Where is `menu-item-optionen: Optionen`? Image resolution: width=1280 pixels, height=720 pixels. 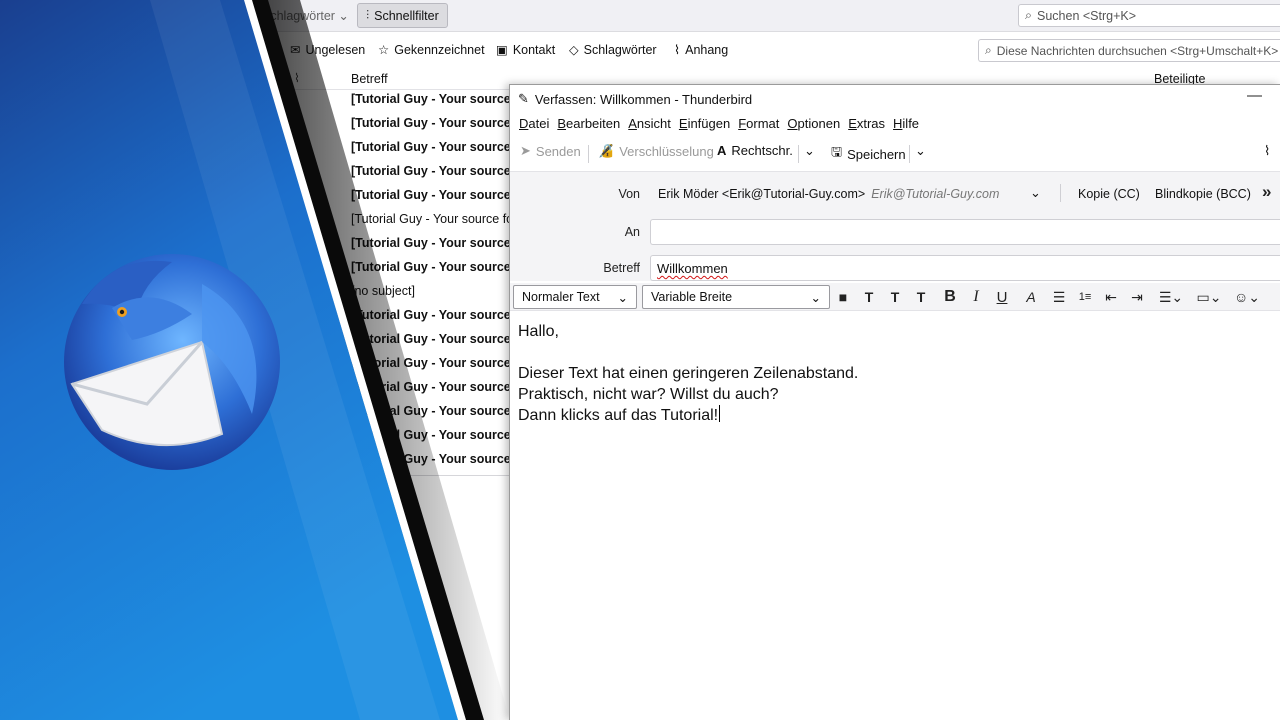
menu-item-optionen: Optionen is located at coordinates (813, 125).